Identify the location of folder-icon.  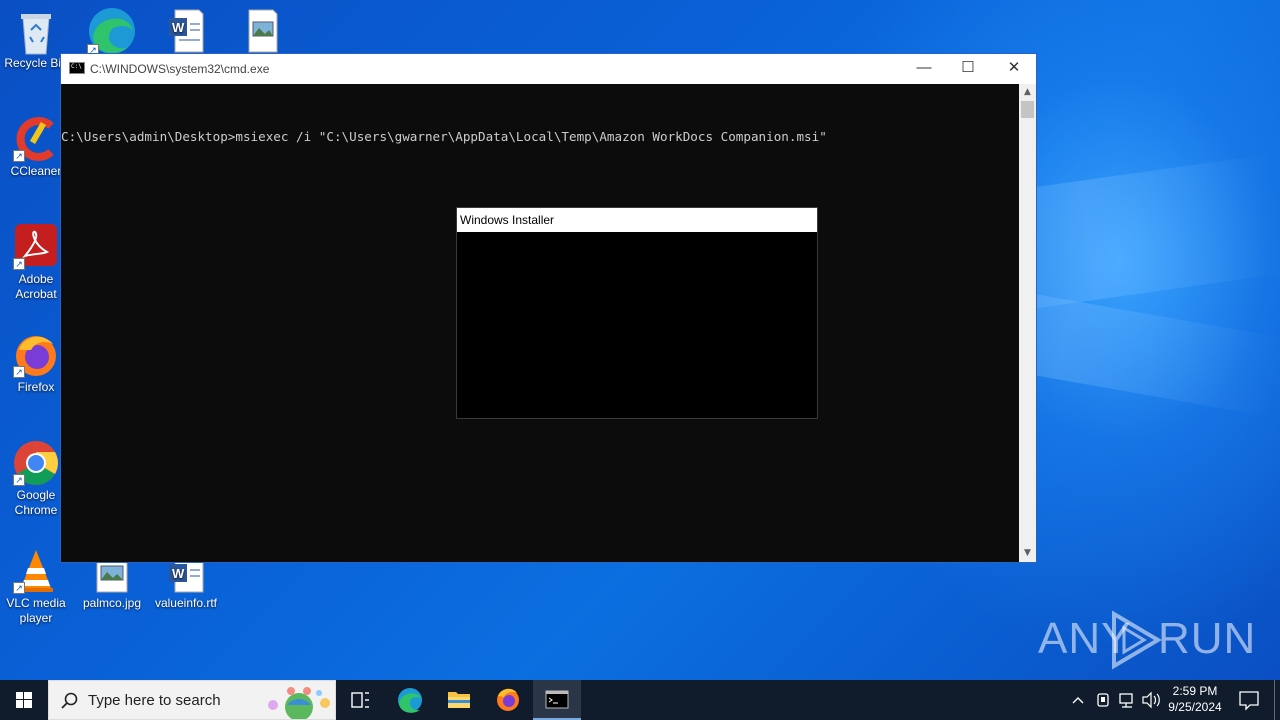
(459, 700).